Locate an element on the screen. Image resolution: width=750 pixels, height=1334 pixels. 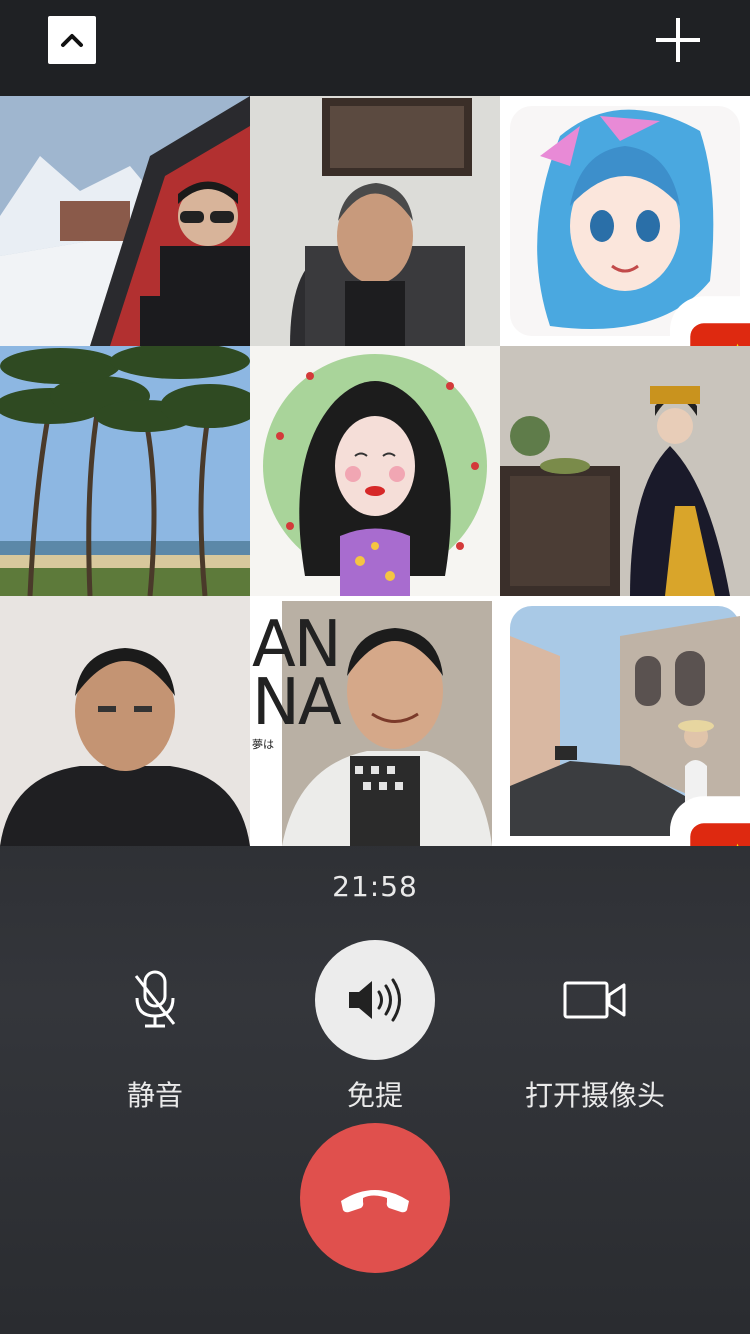
poster-line-2: NA is located at coordinates (297, 703).